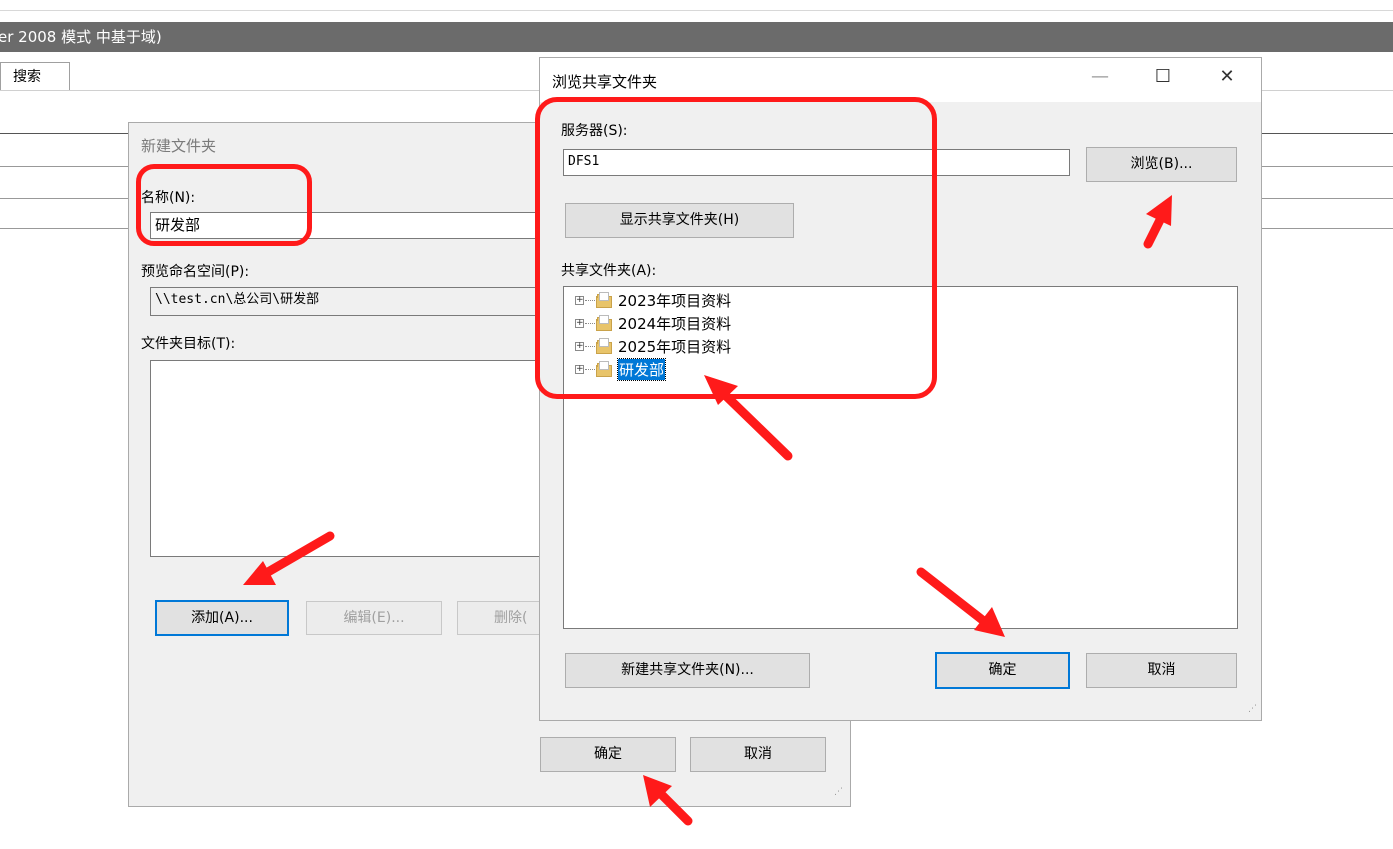 This screenshot has width=1393, height=849. What do you see at coordinates (960, 602) in the screenshot?
I see `arrow-to-browse-ok-icon` at bounding box center [960, 602].